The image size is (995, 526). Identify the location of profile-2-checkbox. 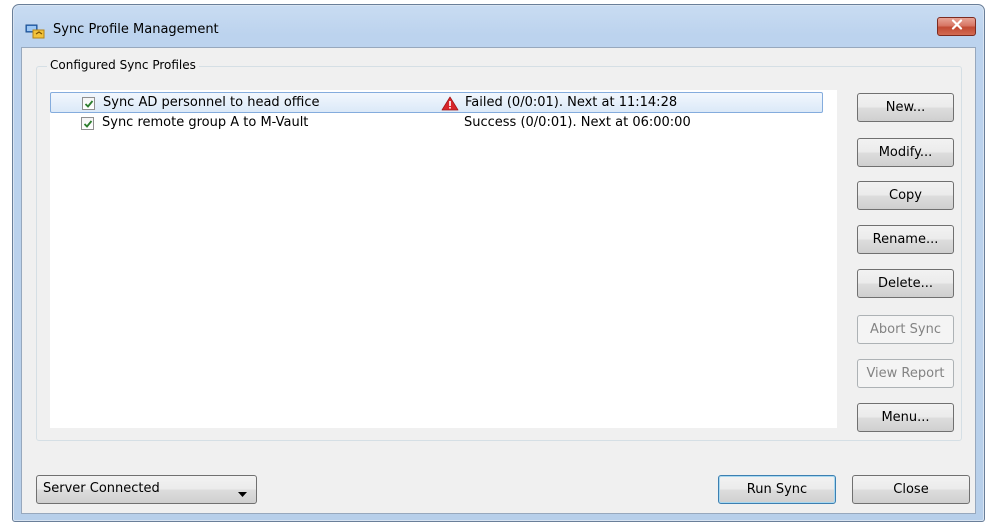
(87, 123).